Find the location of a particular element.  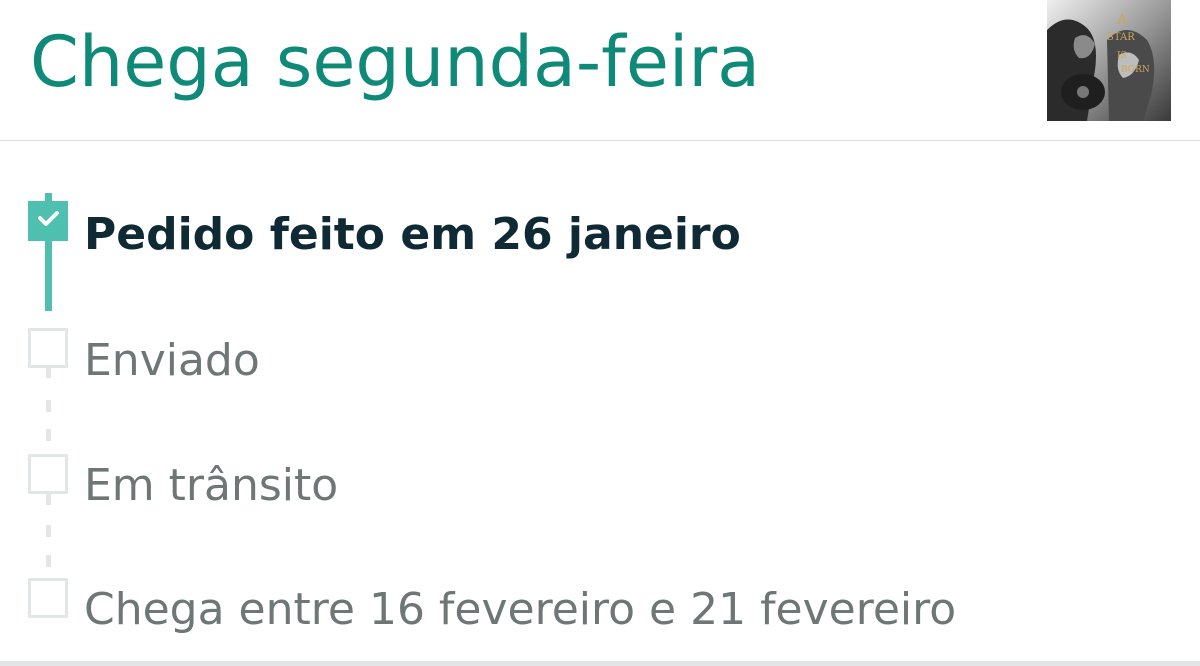

step-arrives-label: Chega entre 16 fevereiro e 21 fevereiro is located at coordinates (520, 609).